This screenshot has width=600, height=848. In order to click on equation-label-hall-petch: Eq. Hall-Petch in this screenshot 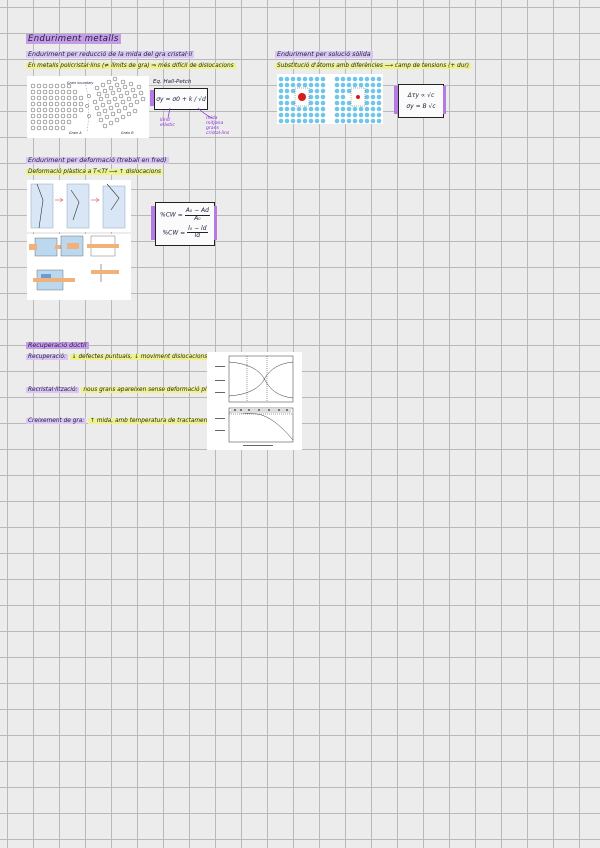, I will do `click(172, 82)`.